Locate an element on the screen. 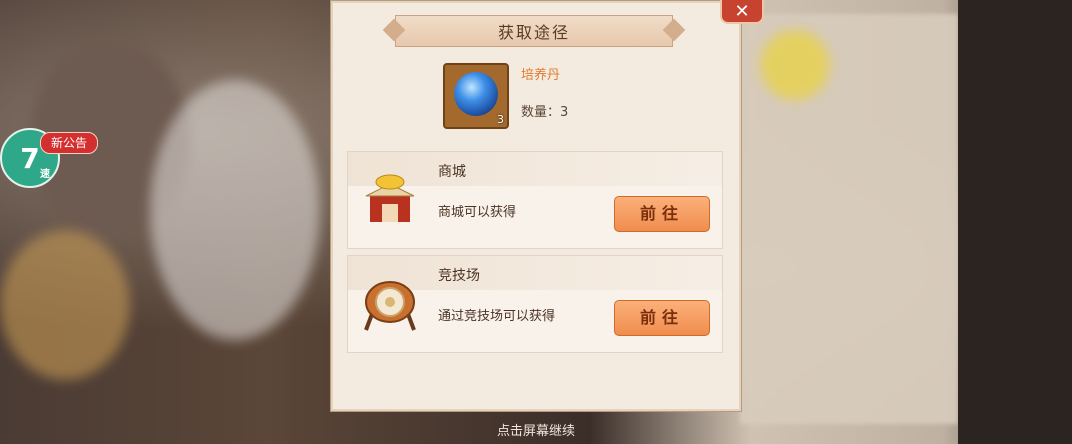 This screenshot has height=444, width=1072. source-name-shop: 商城 is located at coordinates (452, 172).